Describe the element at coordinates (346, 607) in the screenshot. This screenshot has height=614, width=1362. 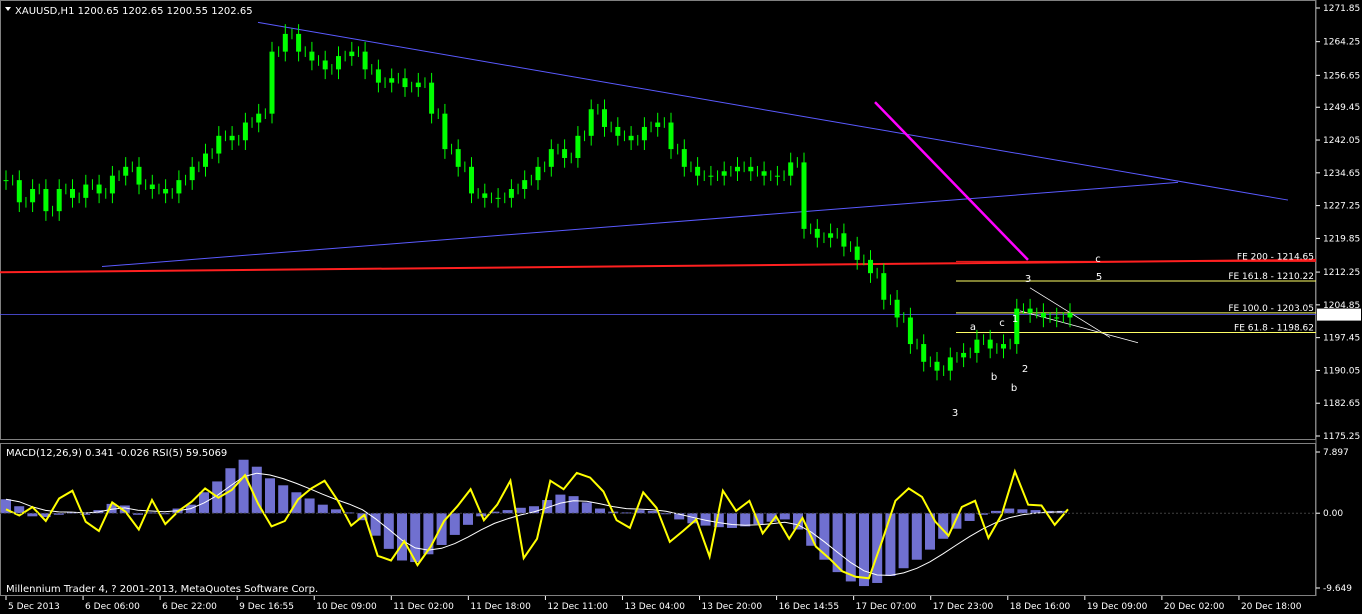
I see `time-tick-label: 10 Dec 09:00` at that location.